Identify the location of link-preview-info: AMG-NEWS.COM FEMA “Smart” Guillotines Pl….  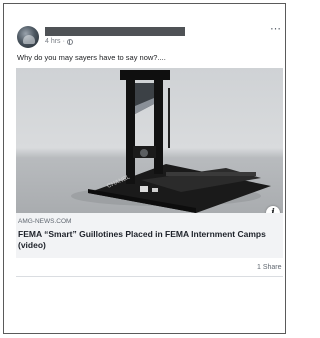
(149, 235).